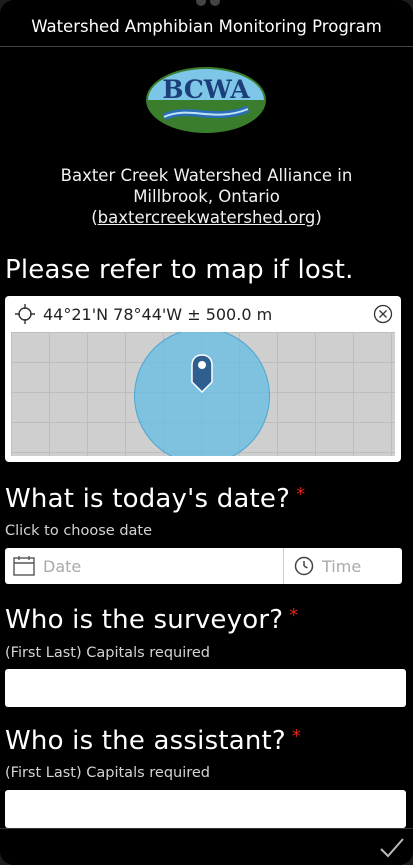 Image resolution: width=413 pixels, height=865 pixels. Describe the element at coordinates (145, 741) in the screenshot. I see `assistant-question-text: Who is the assistant?` at that location.